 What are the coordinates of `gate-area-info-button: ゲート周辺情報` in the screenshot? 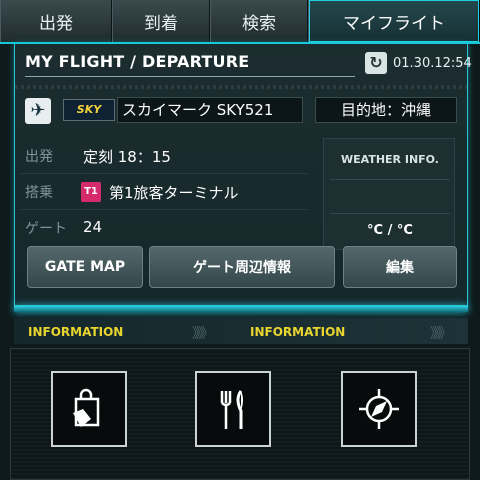 It's located at (242, 267).